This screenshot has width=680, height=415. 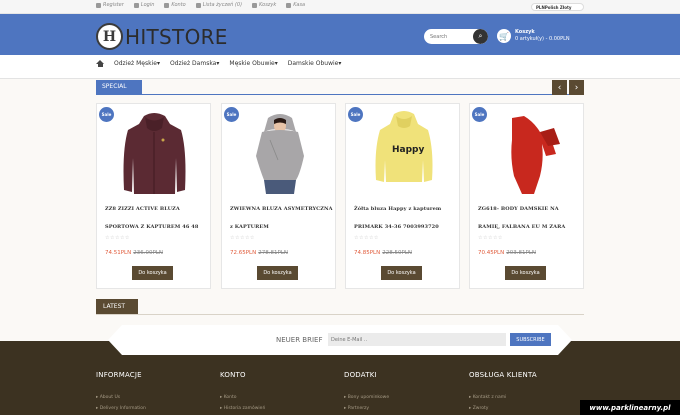 What do you see at coordinates (542, 39) in the screenshot?
I see `cart-summary: 0 artykuł(y) - 0.00PLN` at bounding box center [542, 39].